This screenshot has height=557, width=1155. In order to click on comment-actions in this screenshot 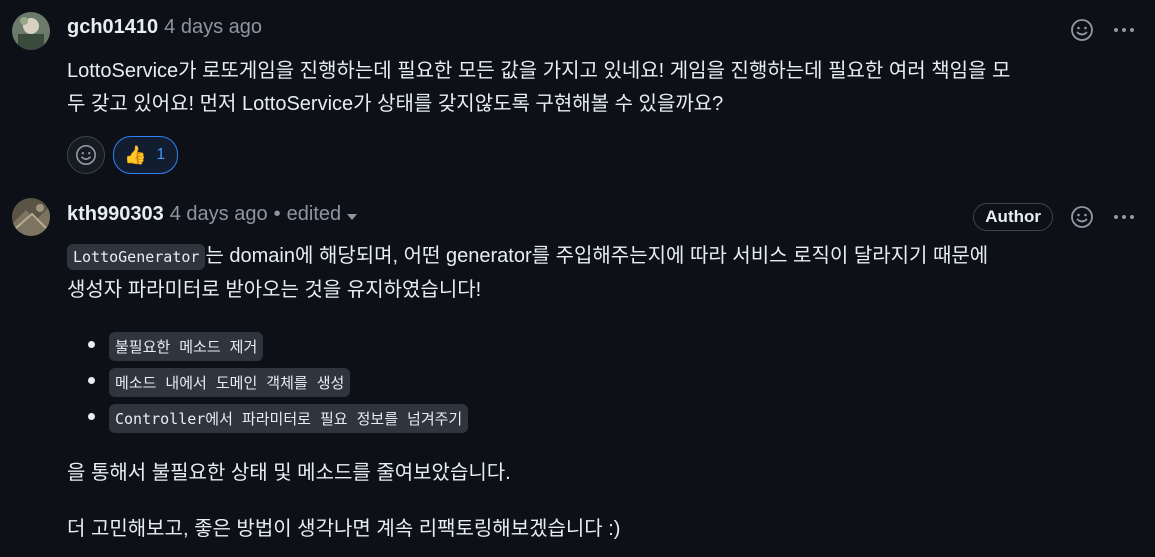, I will do `click(1103, 30)`.